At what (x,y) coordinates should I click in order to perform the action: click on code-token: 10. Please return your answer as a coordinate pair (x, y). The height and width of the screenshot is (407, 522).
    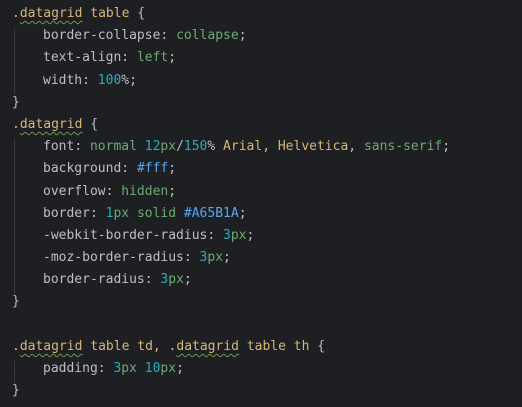
    Looking at the image, I should click on (152, 368).